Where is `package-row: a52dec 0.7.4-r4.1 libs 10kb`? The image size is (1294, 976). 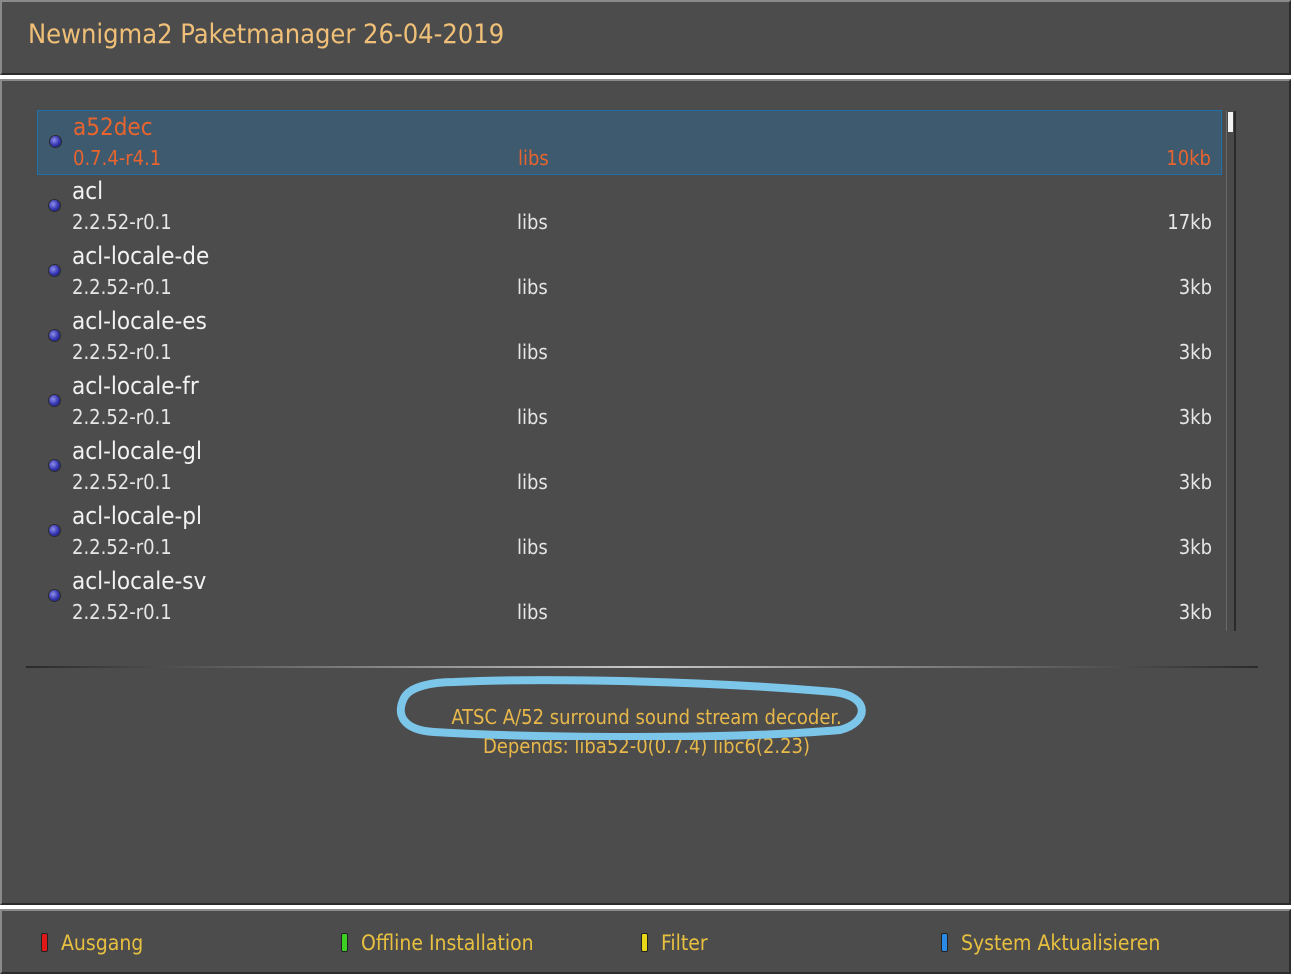
package-row: a52dec 0.7.4-r4.1 libs 10kb is located at coordinates (629, 142).